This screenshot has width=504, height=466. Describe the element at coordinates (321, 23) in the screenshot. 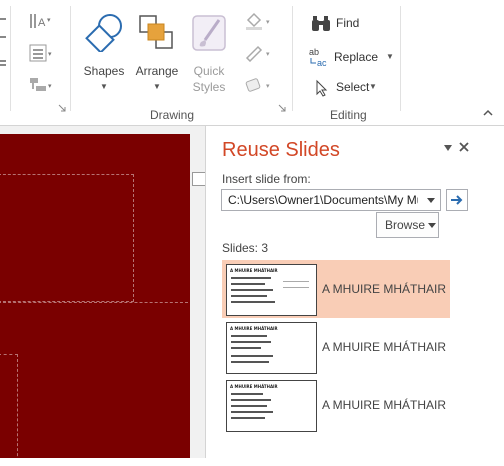

I see `binoculars-icon` at that location.